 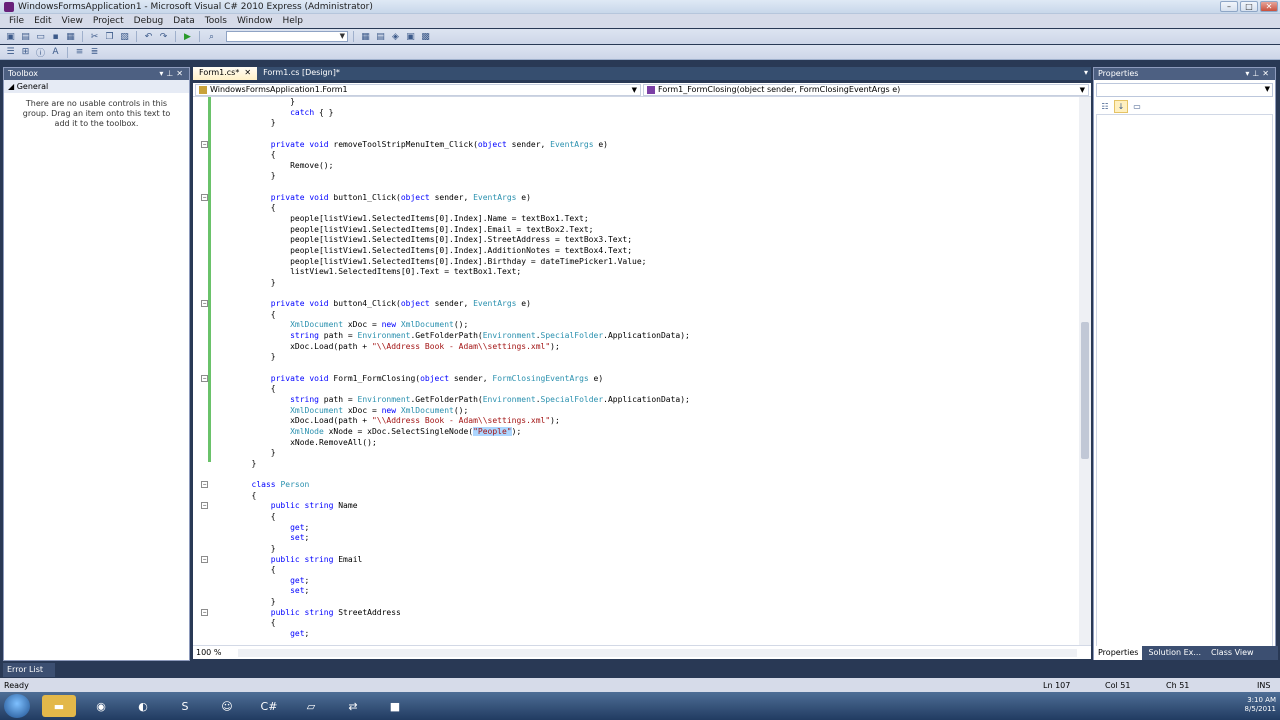 I want to click on explorer-icon: ▬, so click(x=59, y=706).